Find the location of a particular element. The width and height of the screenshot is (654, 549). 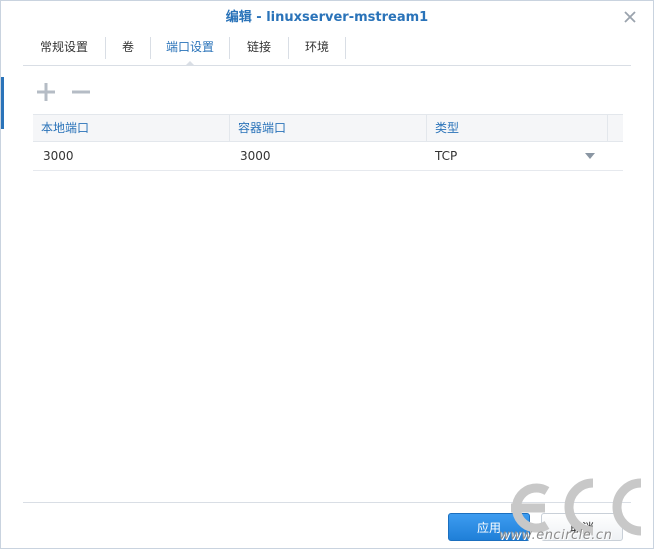

tab-environment: 环境 is located at coordinates (317, 47).